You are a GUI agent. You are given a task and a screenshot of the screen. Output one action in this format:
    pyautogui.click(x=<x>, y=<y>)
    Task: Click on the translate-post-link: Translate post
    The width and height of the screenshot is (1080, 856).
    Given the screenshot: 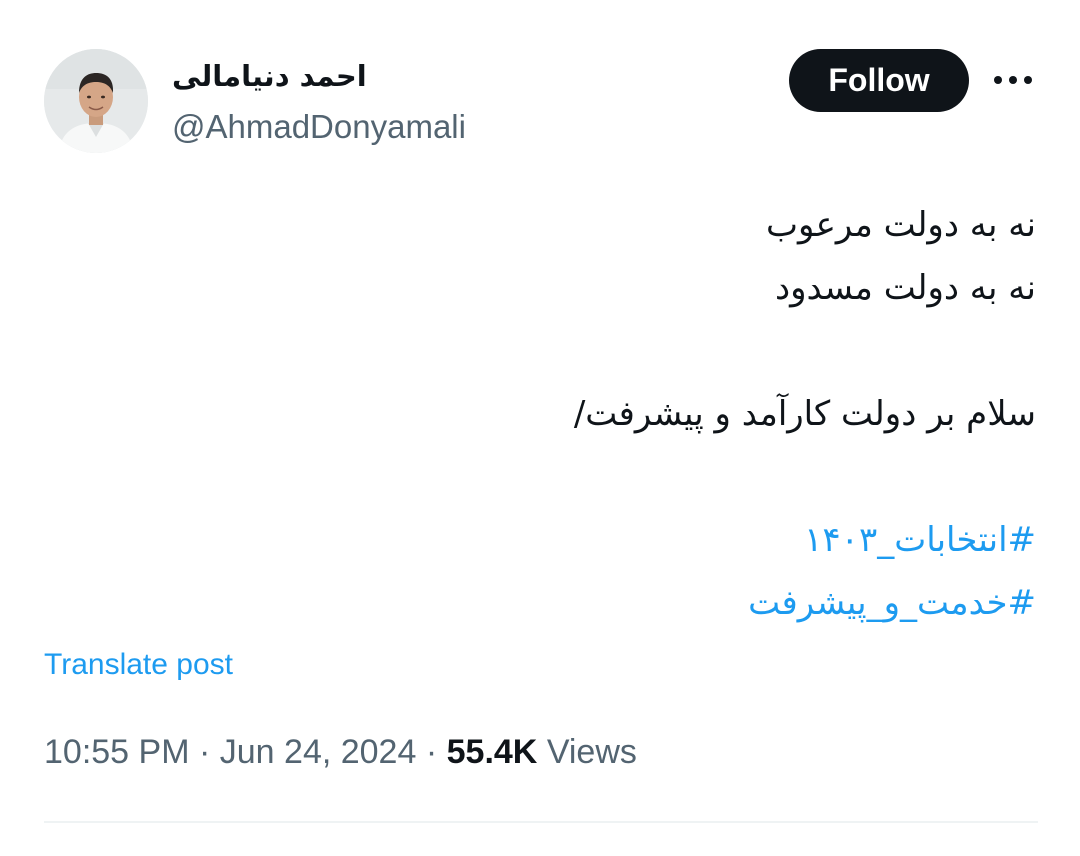 What is the action you would take?
    pyautogui.click(x=138, y=665)
    